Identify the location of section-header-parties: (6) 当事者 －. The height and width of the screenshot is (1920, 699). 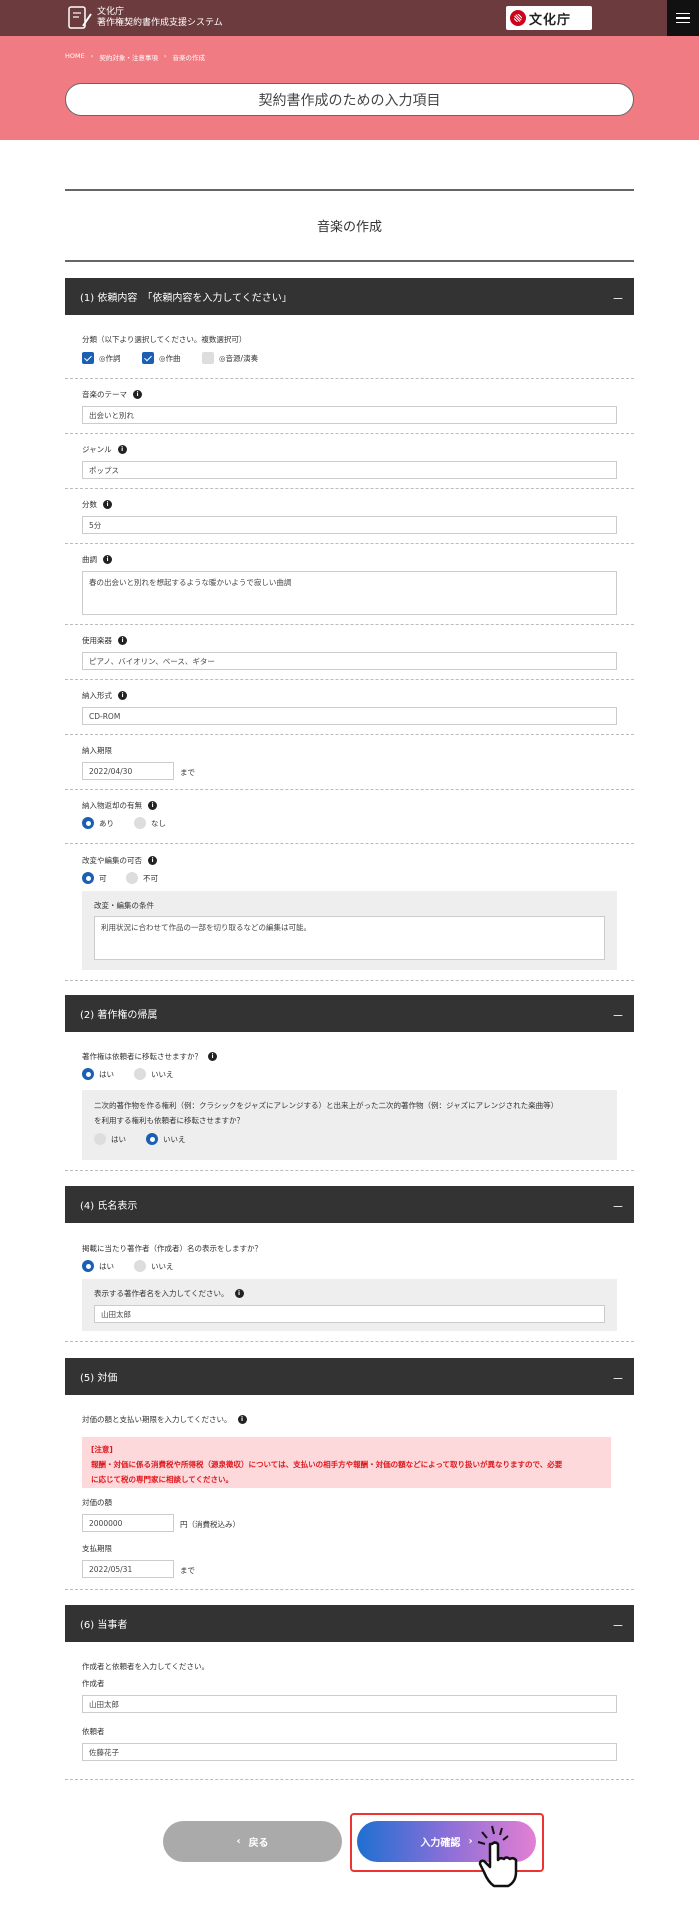
(349, 1623).